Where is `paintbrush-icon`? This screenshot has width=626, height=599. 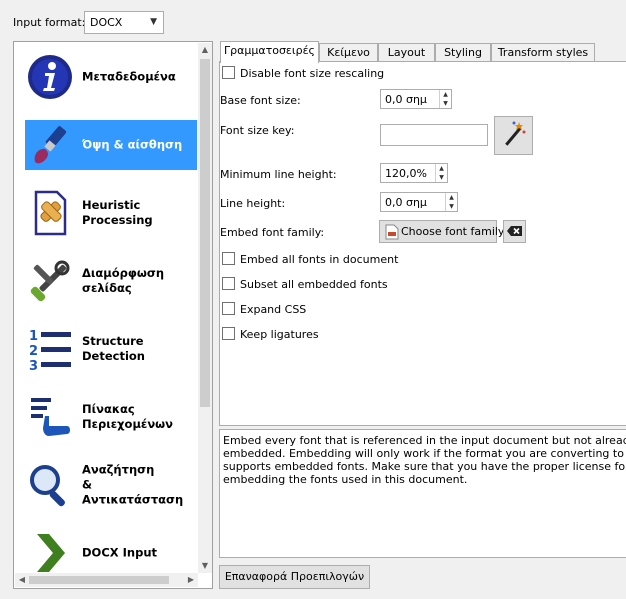
paintbrush-icon is located at coordinates (50, 145).